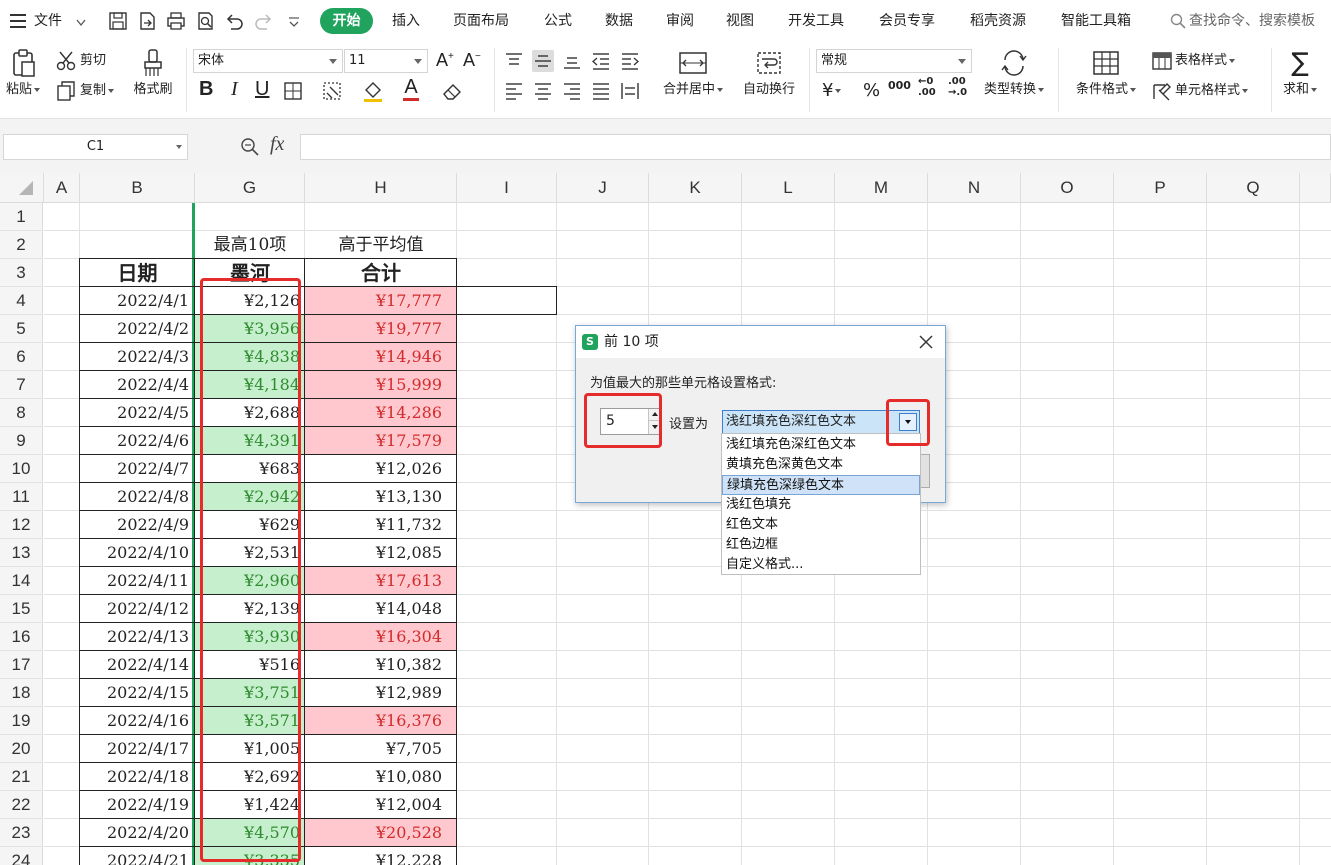 The height and width of the screenshot is (865, 1331). Describe the element at coordinates (135, 777) in the screenshot. I see `date-cell: 2022/4/18` at that location.